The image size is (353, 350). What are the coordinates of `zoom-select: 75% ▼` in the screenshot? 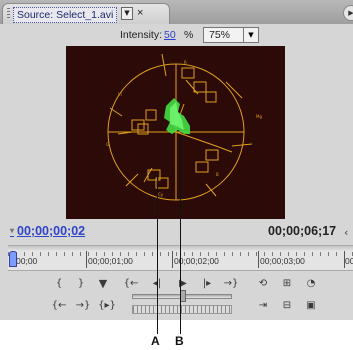 It's located at (231, 35).